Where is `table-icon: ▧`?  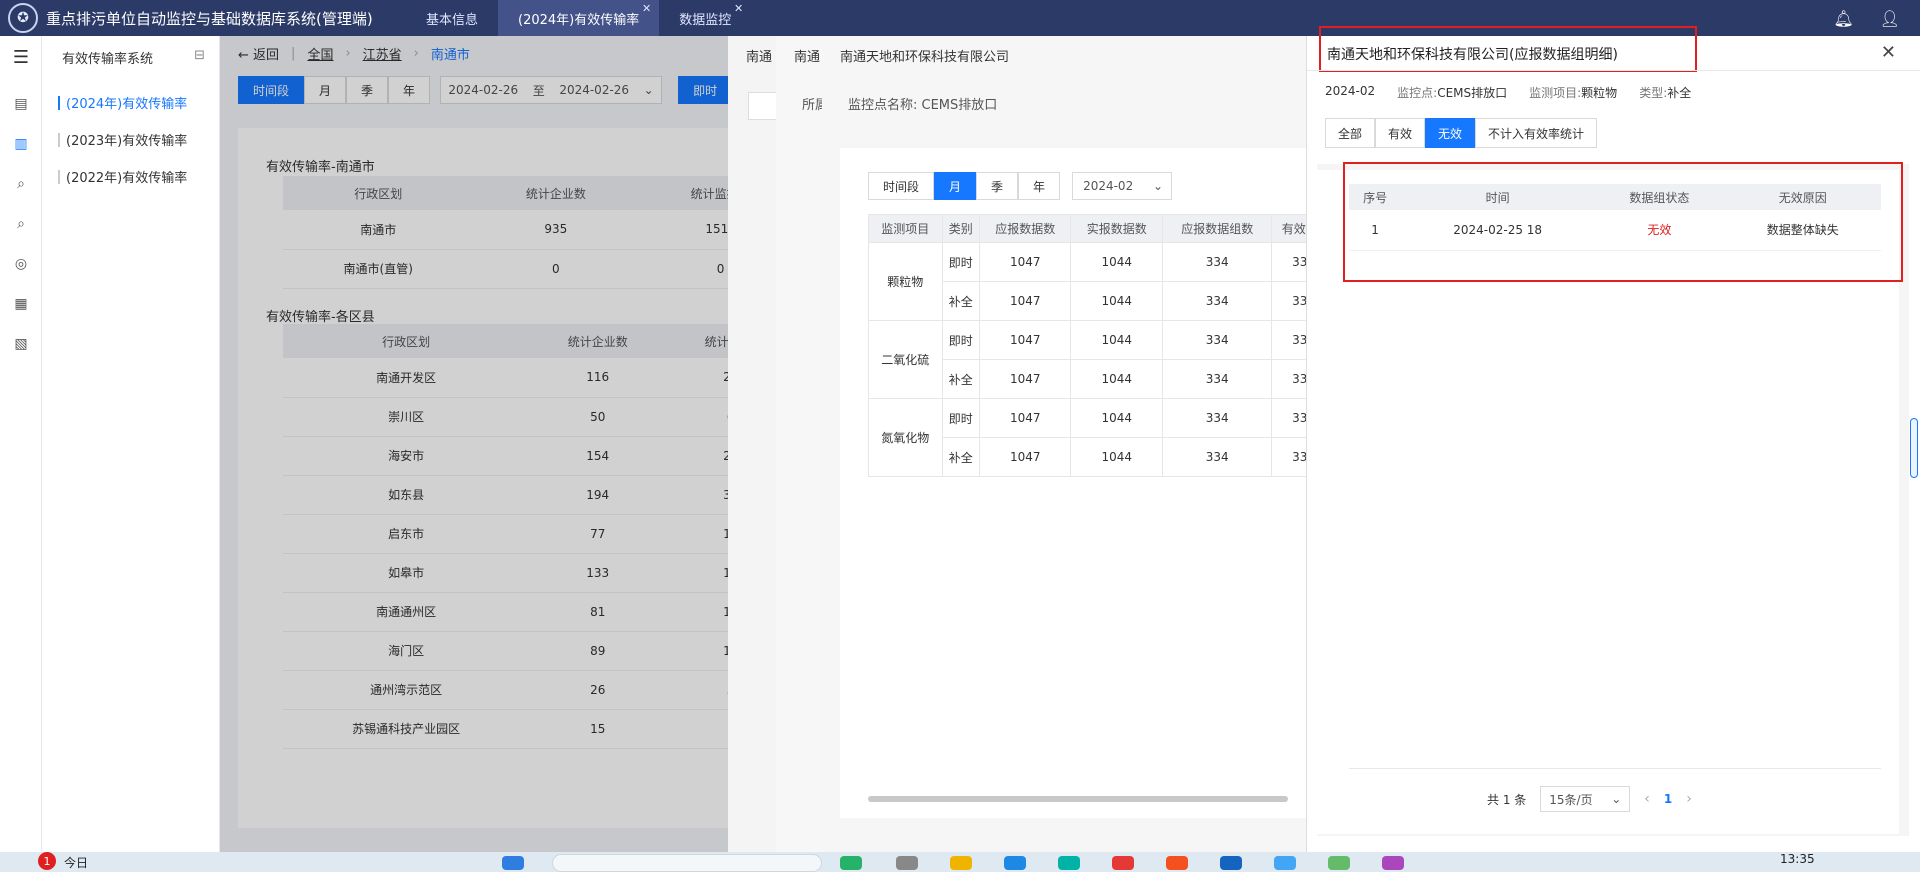 table-icon: ▧ is located at coordinates (21, 344).